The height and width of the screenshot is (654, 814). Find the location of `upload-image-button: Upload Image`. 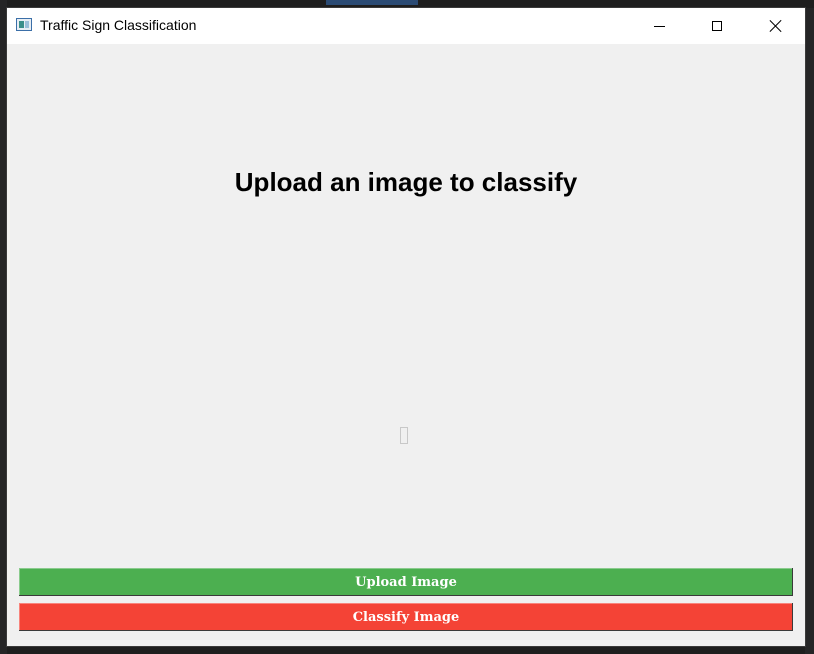

upload-image-button: Upload Image is located at coordinates (406, 582).